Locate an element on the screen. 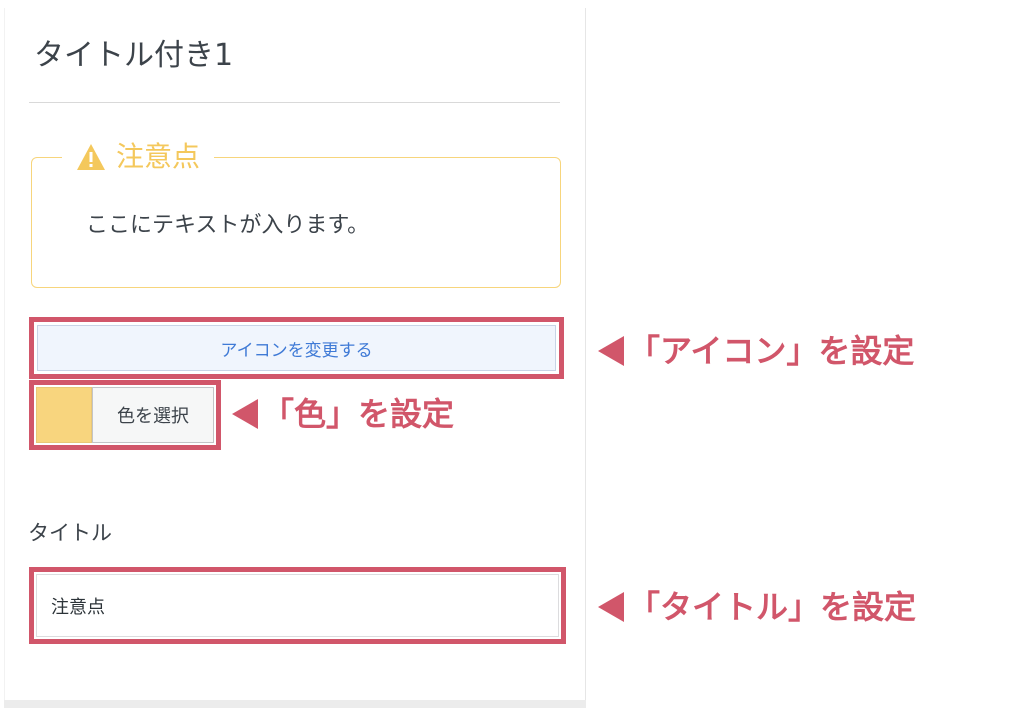 The image size is (1024, 708). change-icon-button: アイコンを変更する is located at coordinates (296, 348).